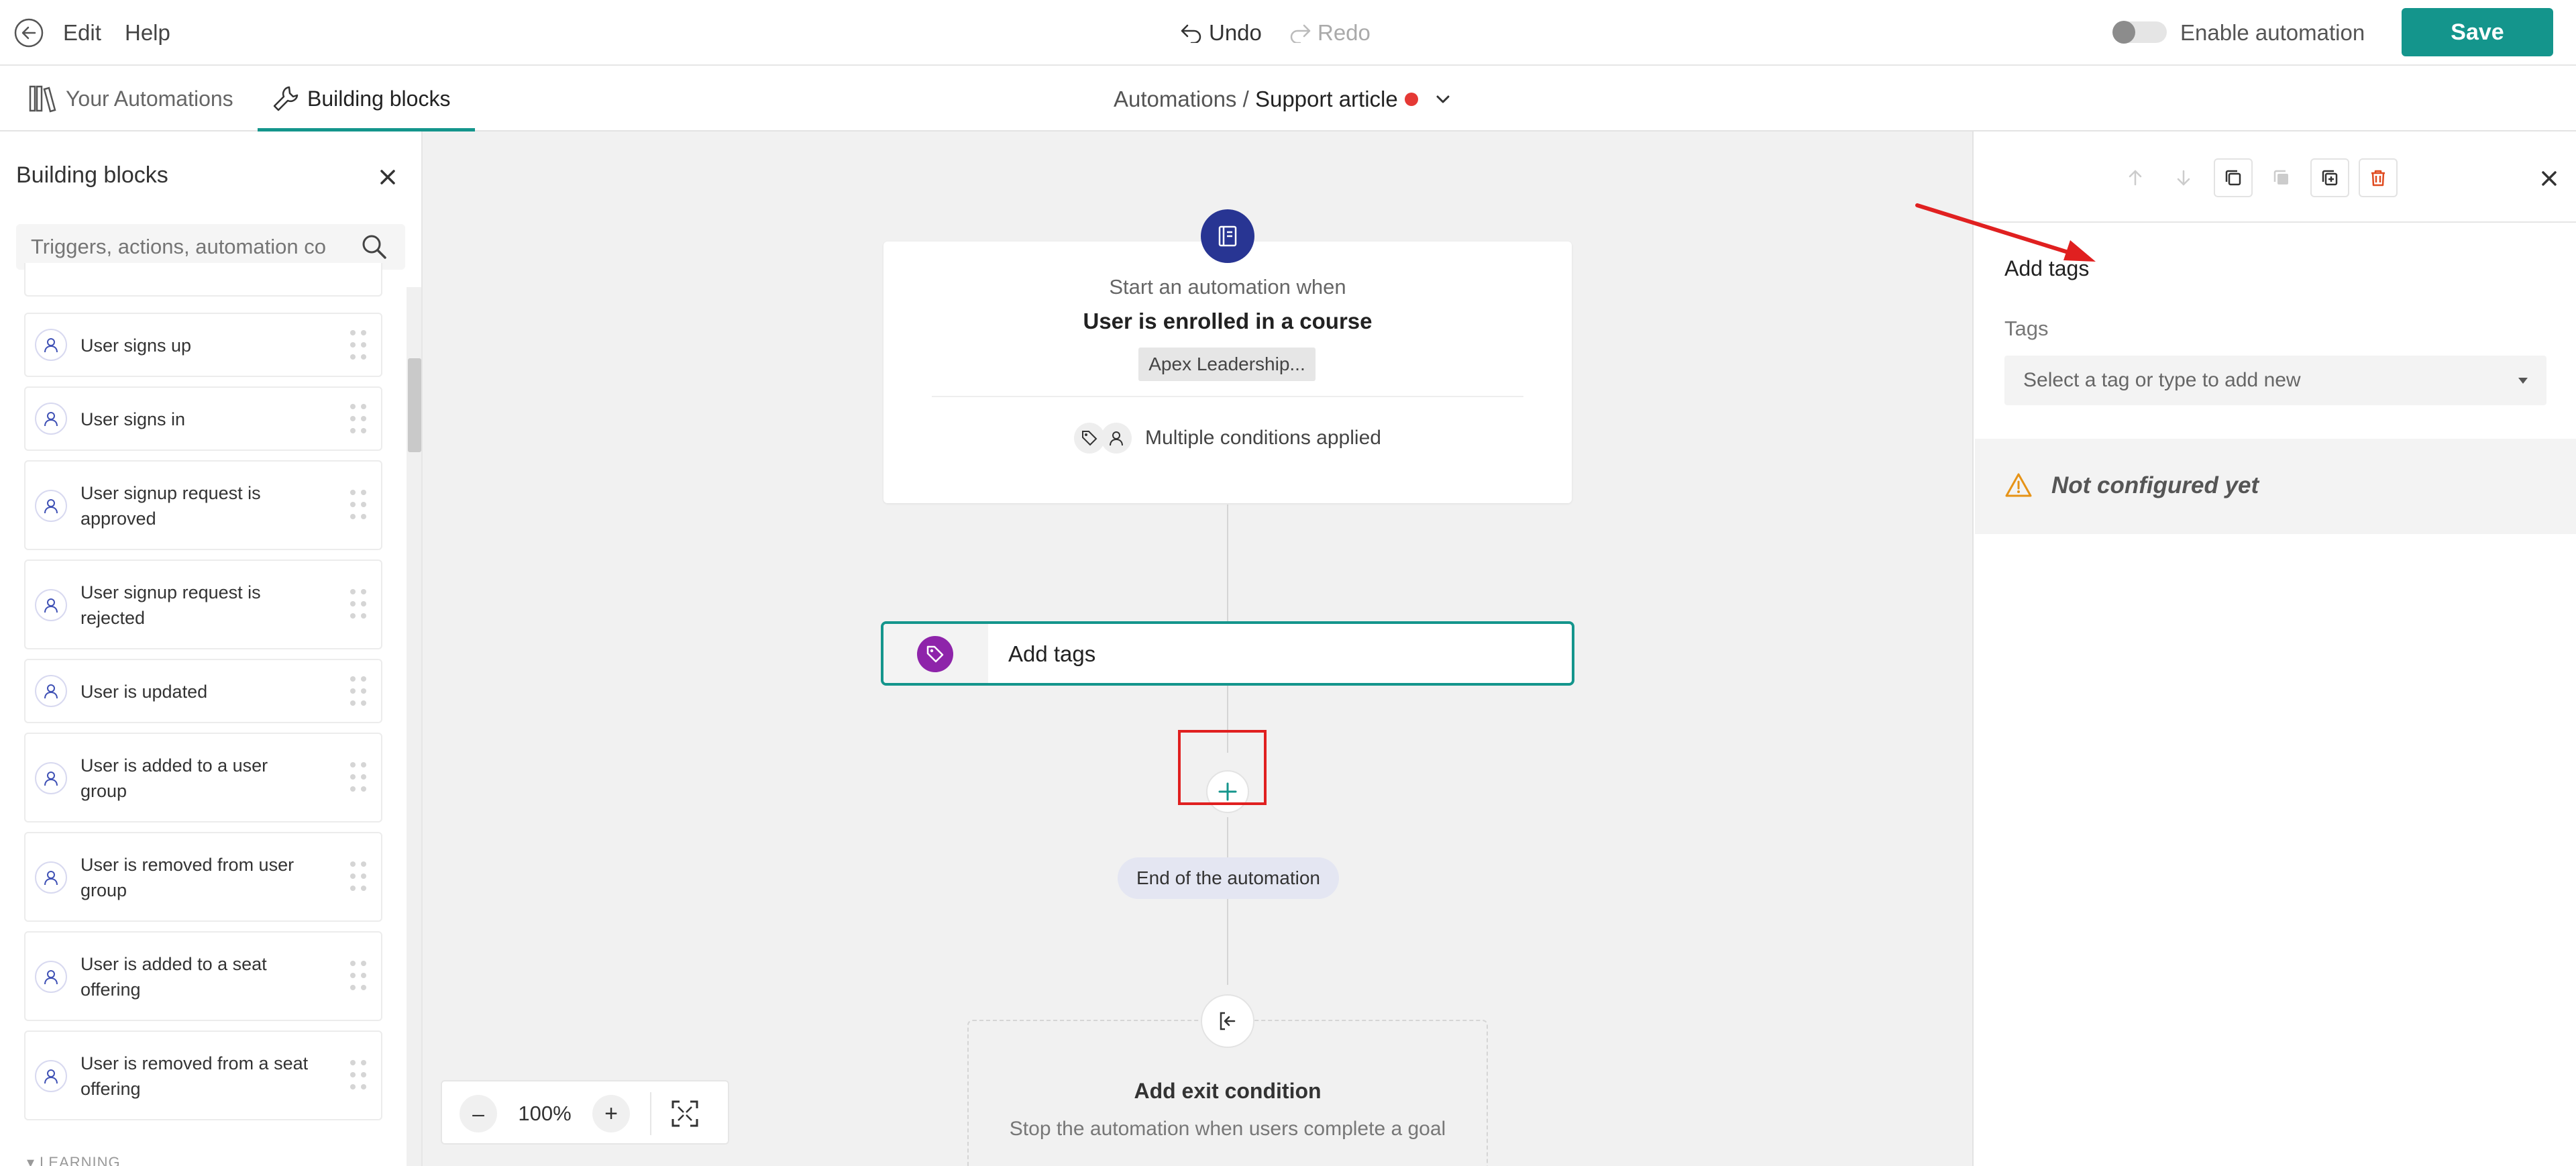 The image size is (2576, 1166). I want to click on close-panel-icon, so click(387, 177).